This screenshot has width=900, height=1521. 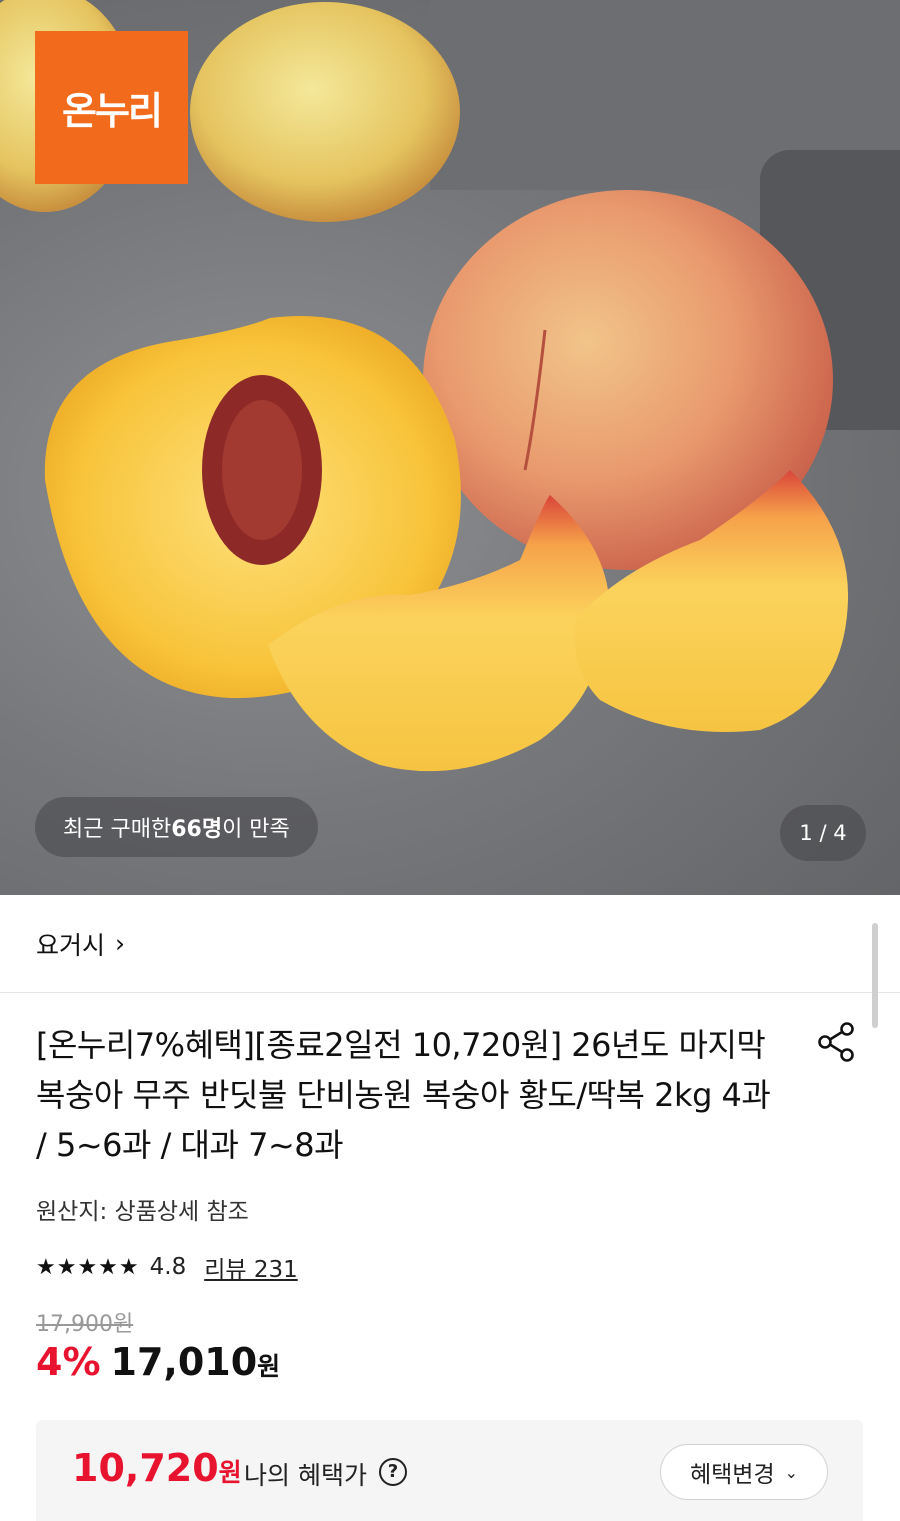 What do you see at coordinates (875, 975) in the screenshot?
I see `scrollbar` at bounding box center [875, 975].